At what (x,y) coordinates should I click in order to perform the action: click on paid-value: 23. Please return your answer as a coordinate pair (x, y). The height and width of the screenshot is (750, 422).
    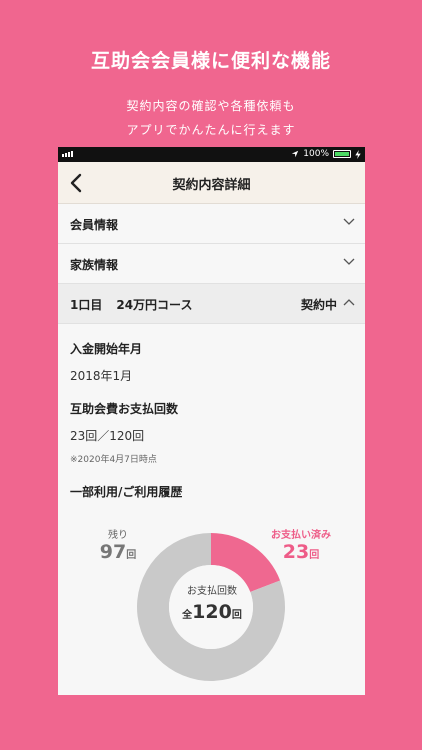
    Looking at the image, I should click on (296, 552).